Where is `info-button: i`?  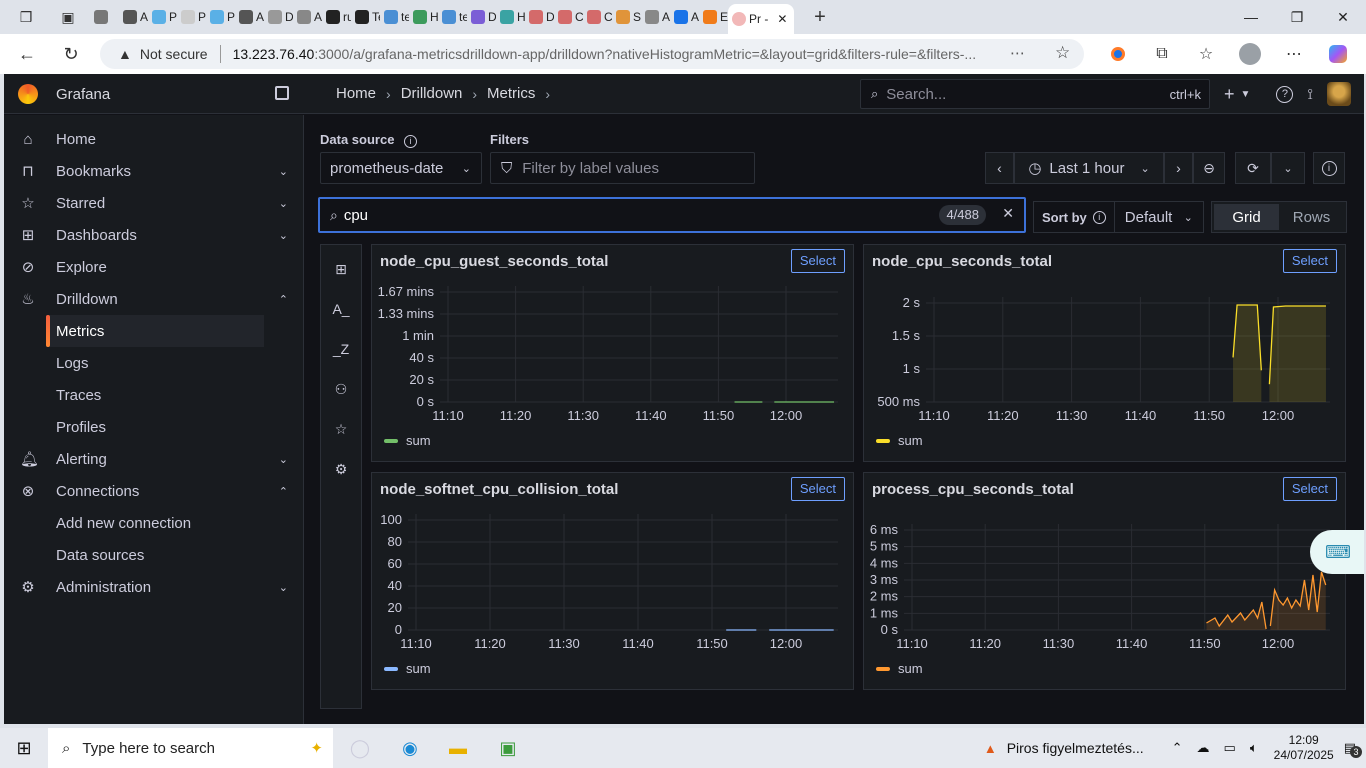 info-button: i is located at coordinates (1329, 168).